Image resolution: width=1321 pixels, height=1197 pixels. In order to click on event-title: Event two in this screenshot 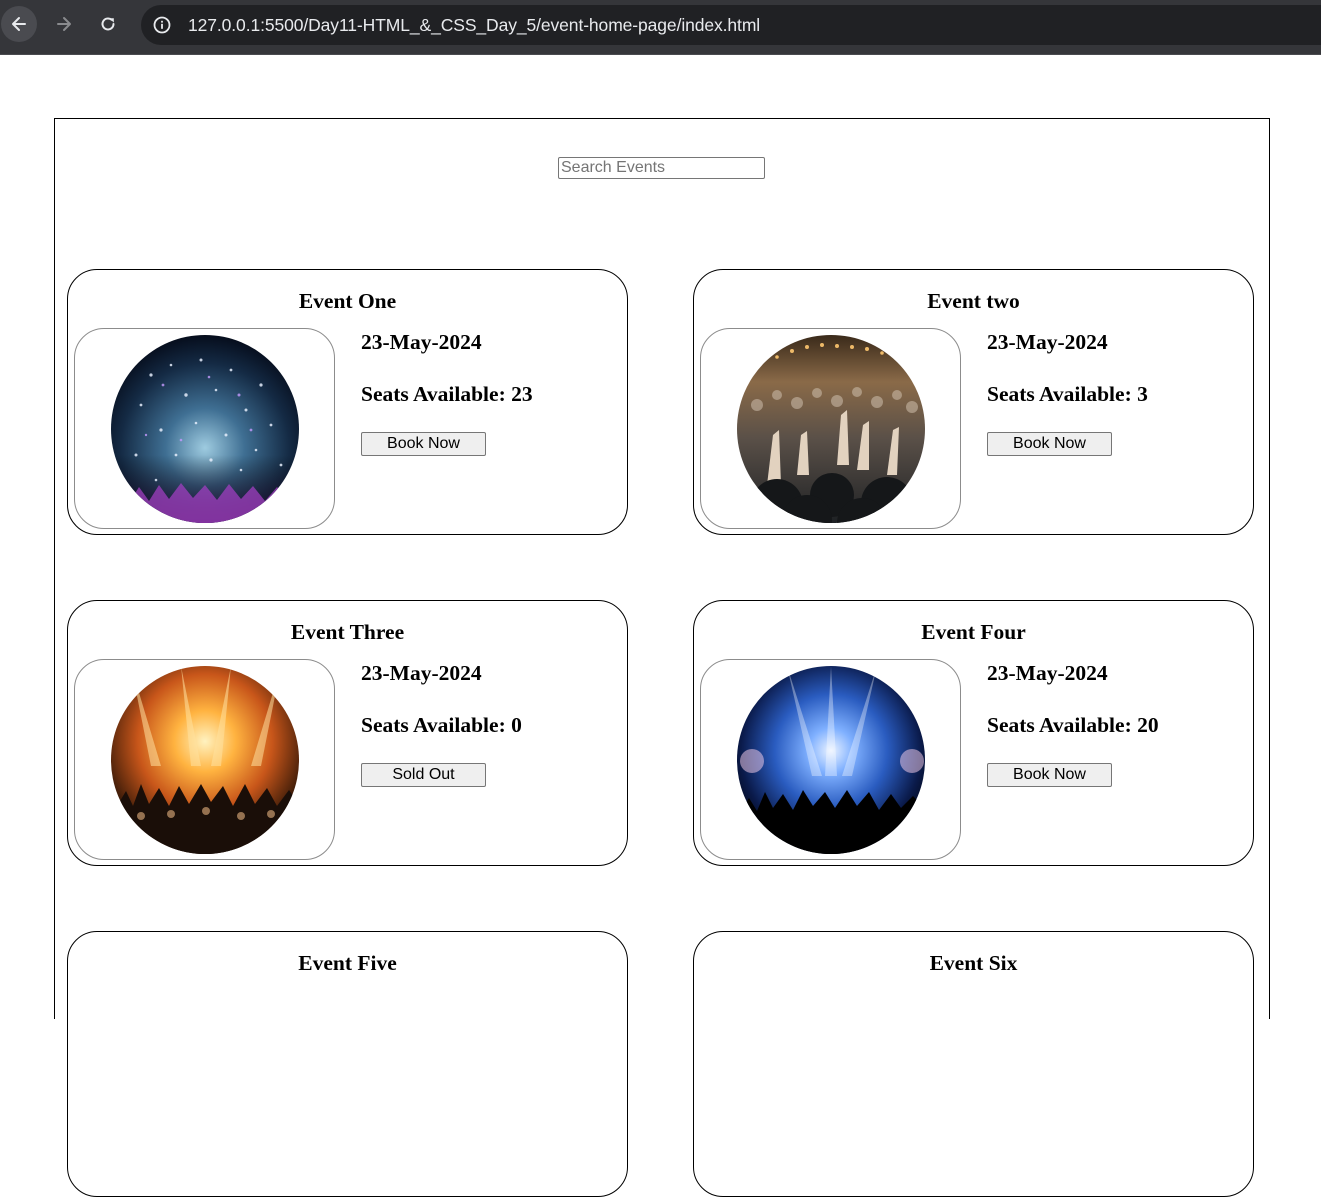, I will do `click(973, 301)`.